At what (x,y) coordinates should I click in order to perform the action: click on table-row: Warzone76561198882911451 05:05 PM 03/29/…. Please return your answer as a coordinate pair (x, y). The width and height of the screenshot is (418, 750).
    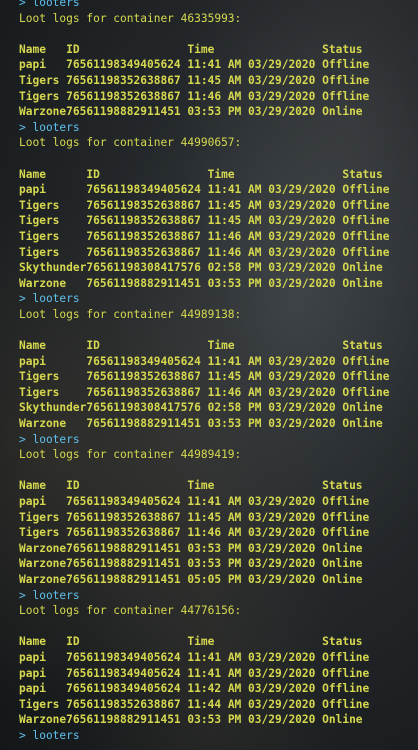
    Looking at the image, I should click on (218, 580).